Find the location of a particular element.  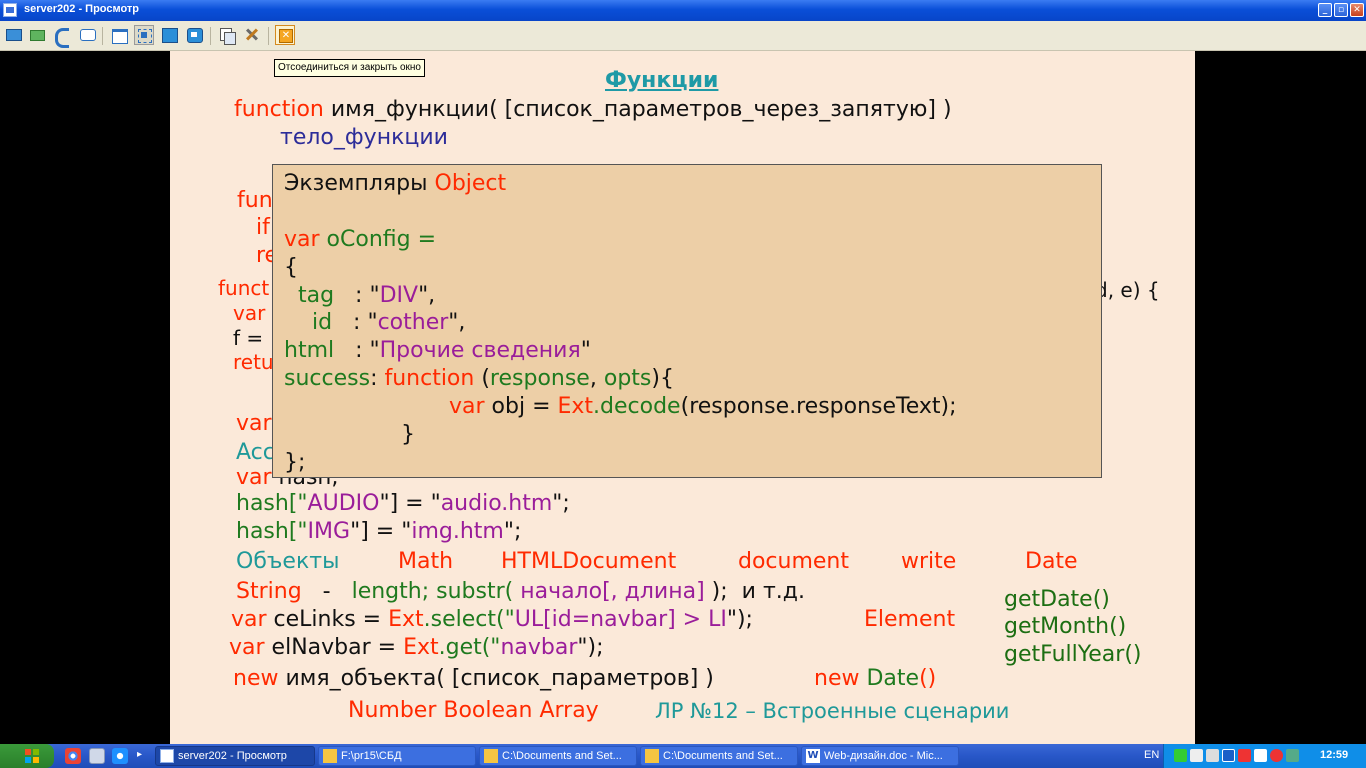

clock: 12:59 is located at coordinates (1334, 755).